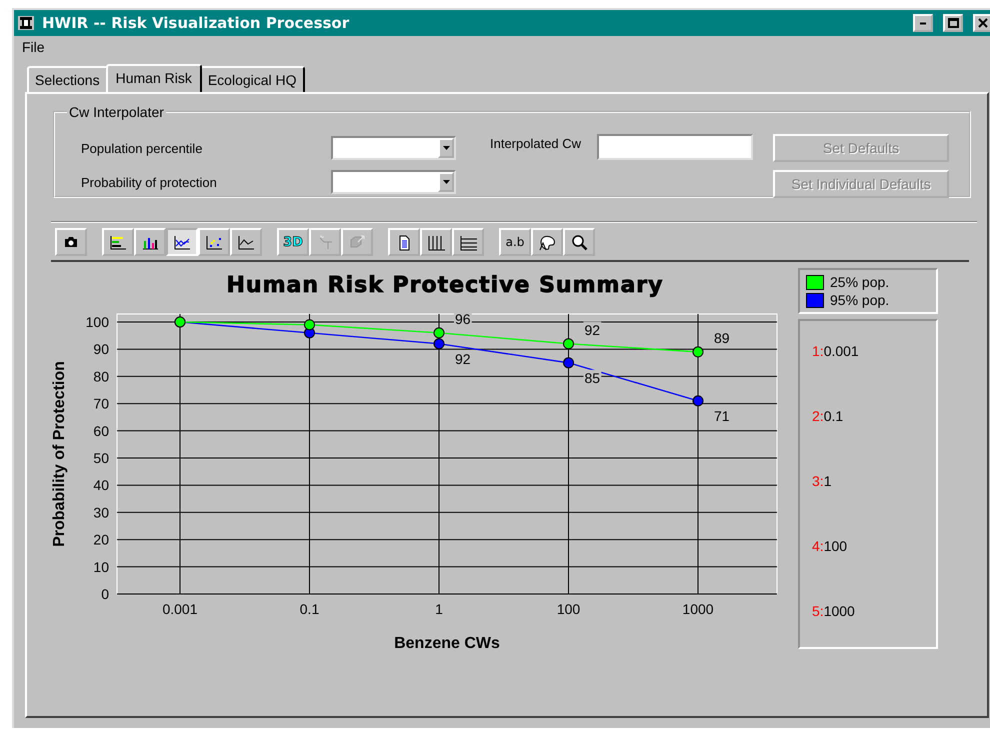 This screenshot has height=733, width=990. What do you see at coordinates (71, 242) in the screenshot?
I see `camera-button` at bounding box center [71, 242].